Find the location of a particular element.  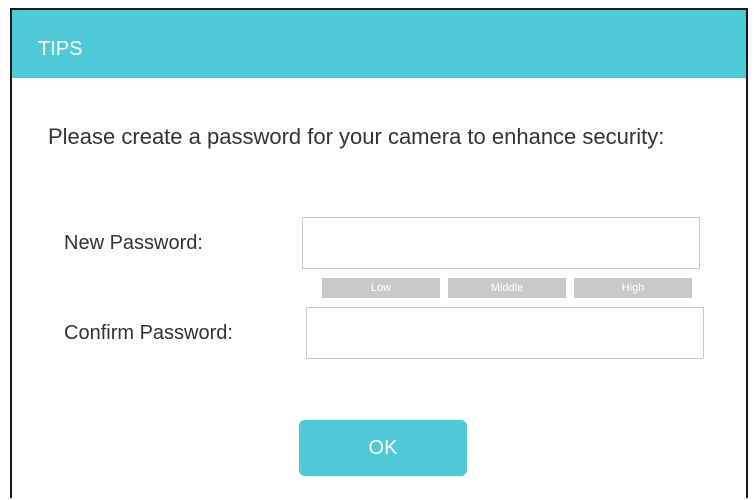

new-password-input is located at coordinates (501, 243).